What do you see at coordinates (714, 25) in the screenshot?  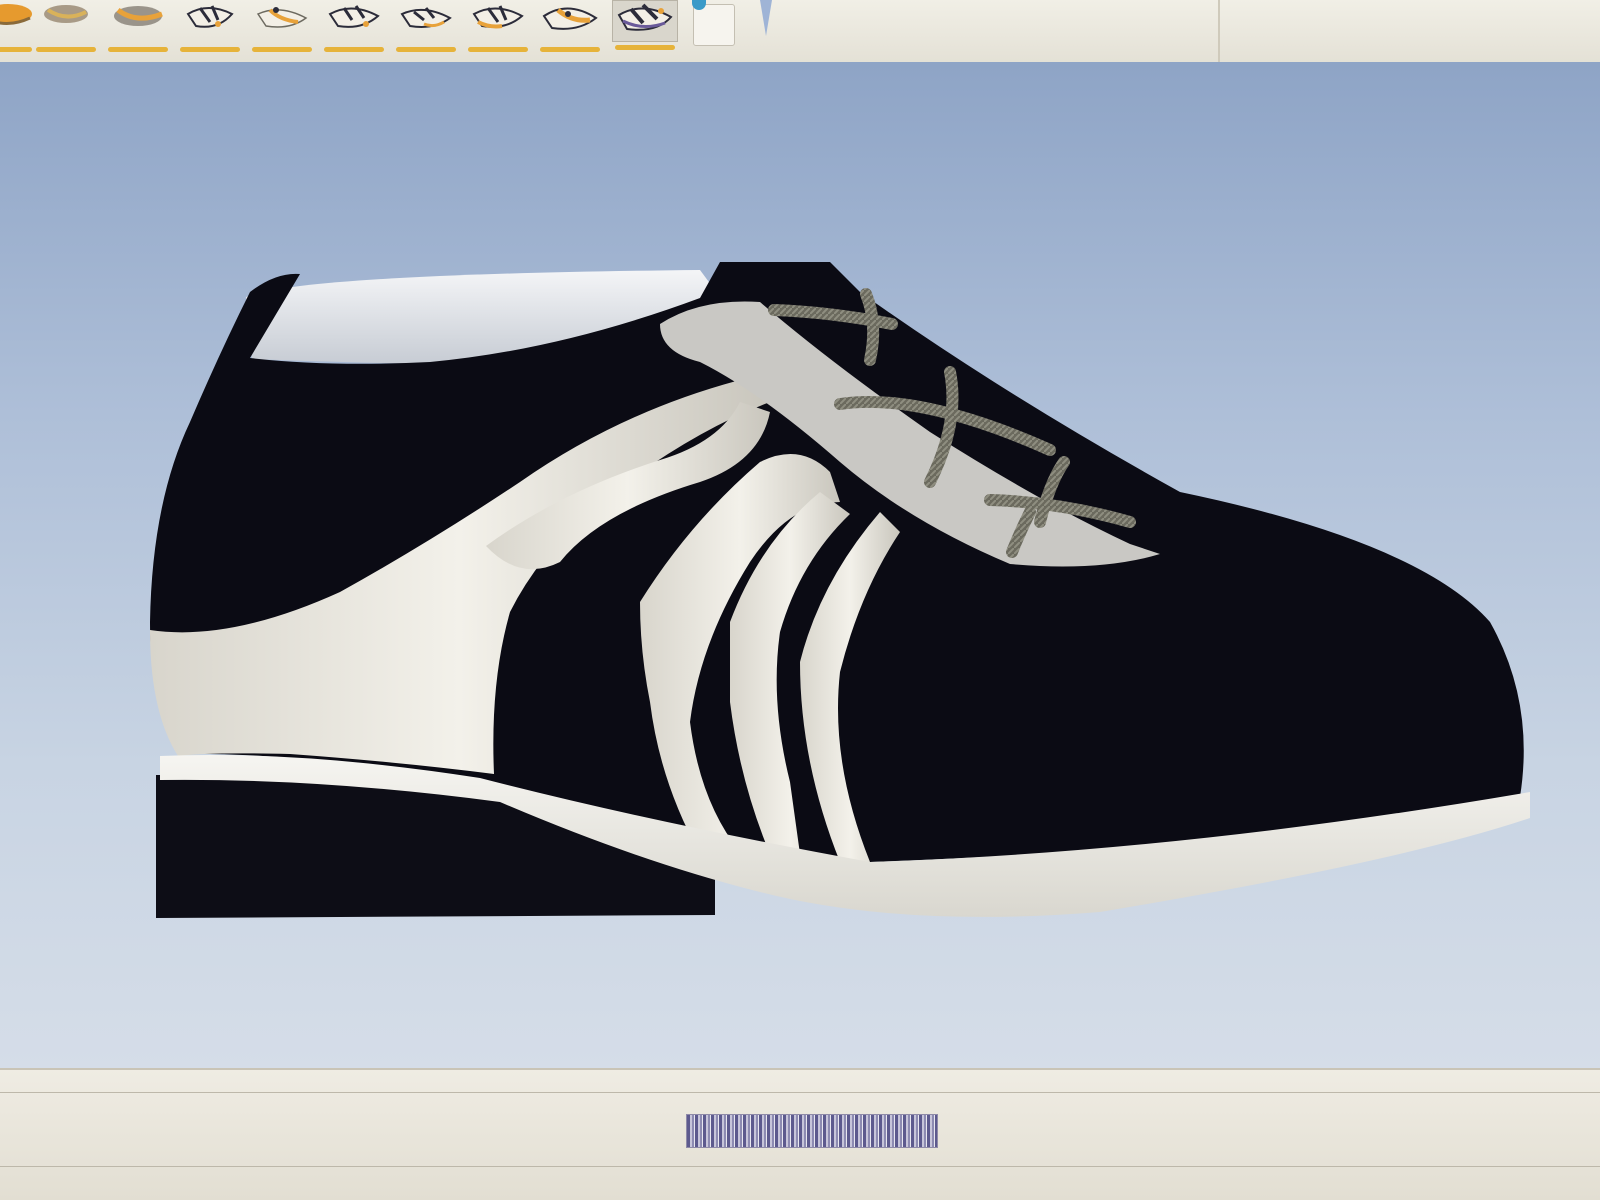 I see `color-swatch-button` at bounding box center [714, 25].